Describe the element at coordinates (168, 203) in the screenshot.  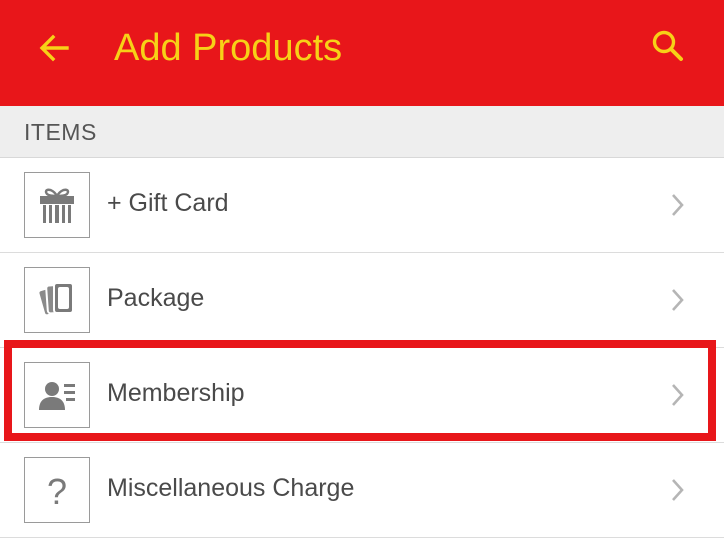
I see `list-item-label: + Gift Card` at that location.